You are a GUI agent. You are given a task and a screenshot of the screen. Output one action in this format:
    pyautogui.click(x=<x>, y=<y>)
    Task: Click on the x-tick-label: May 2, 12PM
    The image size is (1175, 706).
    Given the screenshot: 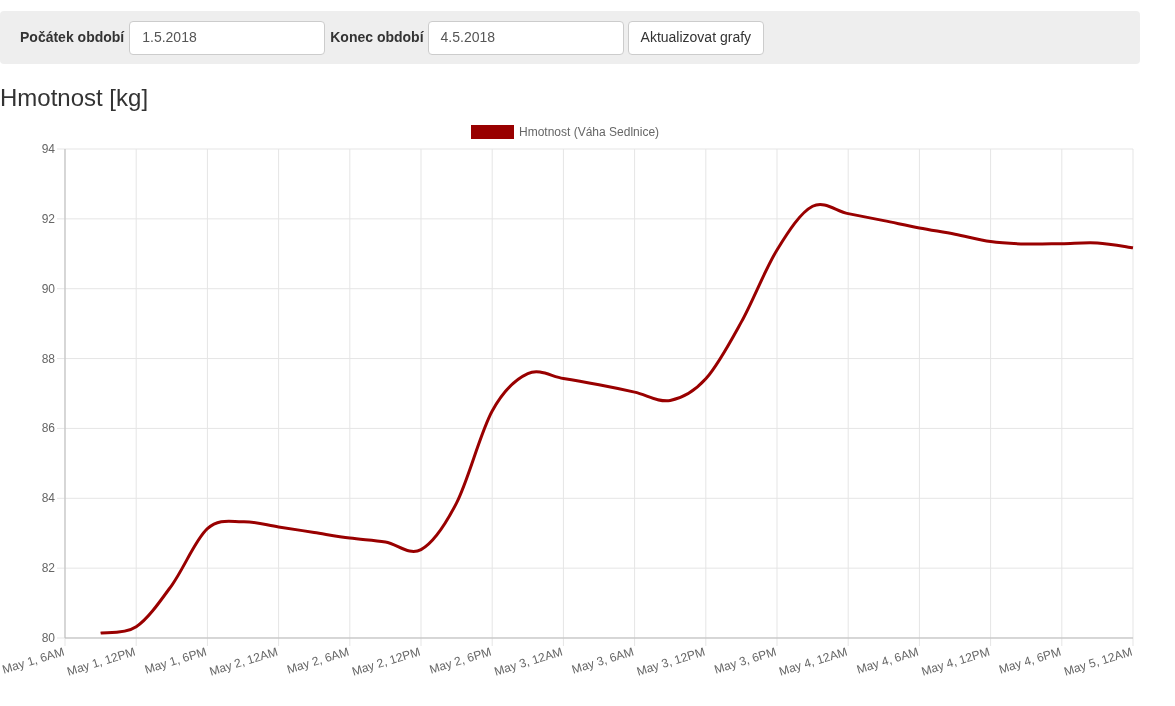 What is the action you would take?
    pyautogui.click(x=386, y=661)
    